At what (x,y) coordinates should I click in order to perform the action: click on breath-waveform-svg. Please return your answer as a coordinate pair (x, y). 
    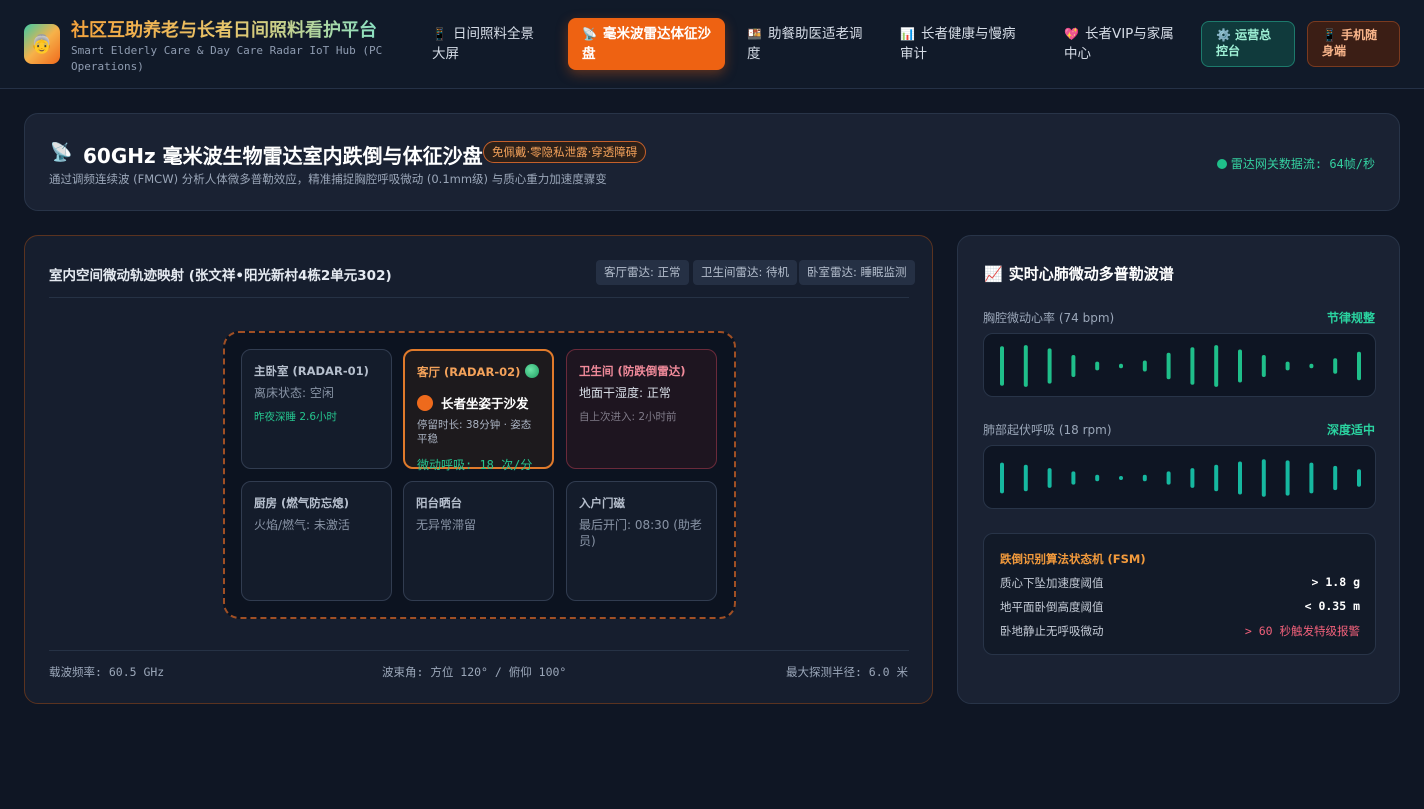
    Looking at the image, I should click on (1180, 478).